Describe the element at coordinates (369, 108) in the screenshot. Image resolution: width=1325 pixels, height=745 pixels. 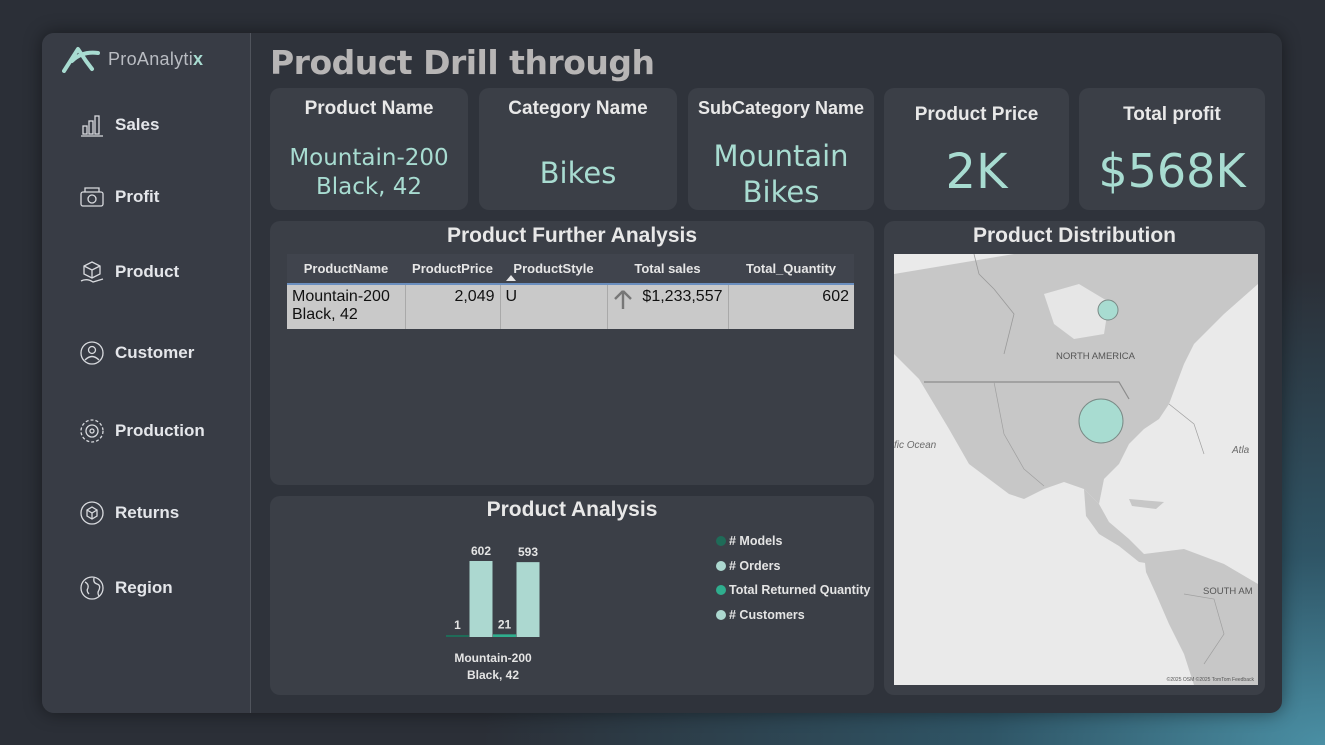
I see `kpi-label: Product Name` at that location.